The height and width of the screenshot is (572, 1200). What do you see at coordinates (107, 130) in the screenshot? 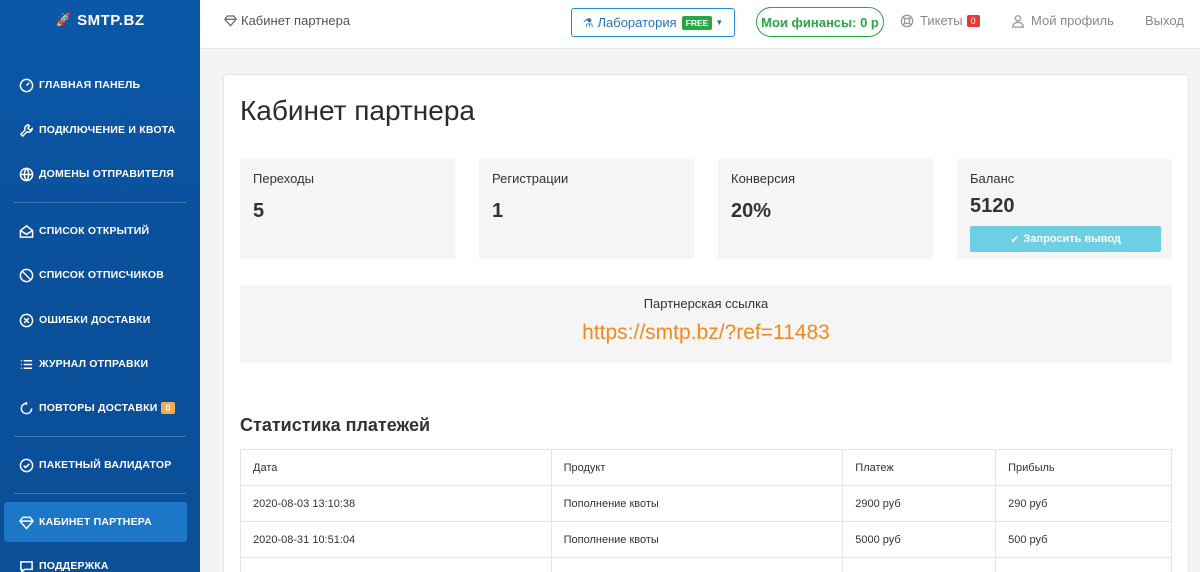
I see `sidebar-item-label: Подключение и квота` at bounding box center [107, 130].